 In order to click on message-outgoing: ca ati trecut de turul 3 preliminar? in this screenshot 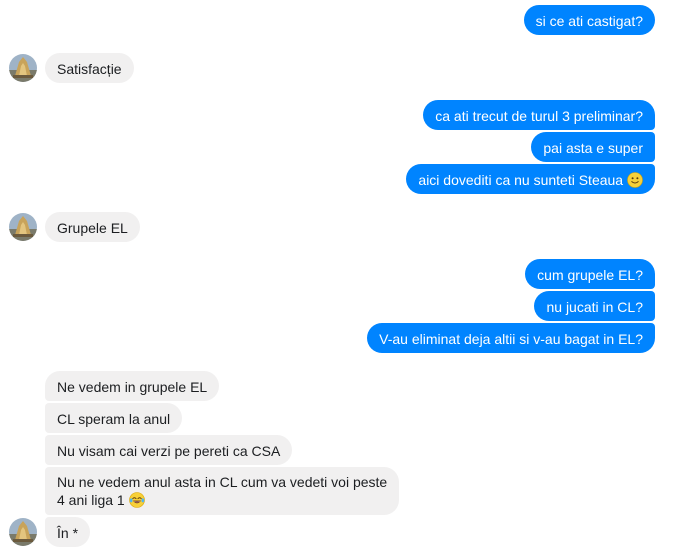, I will do `click(539, 115)`.